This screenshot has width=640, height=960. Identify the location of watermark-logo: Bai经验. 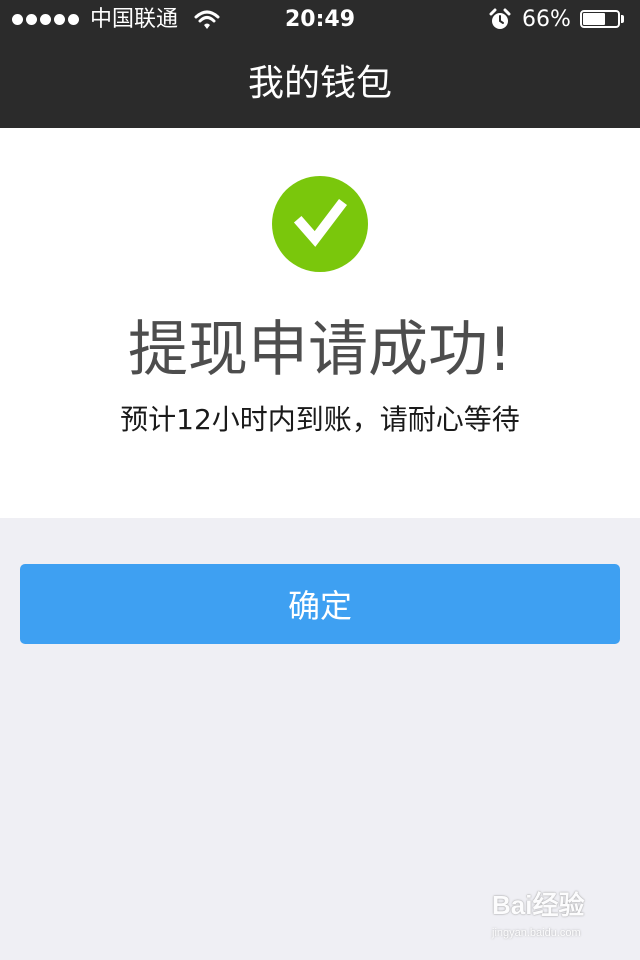
(538, 905).